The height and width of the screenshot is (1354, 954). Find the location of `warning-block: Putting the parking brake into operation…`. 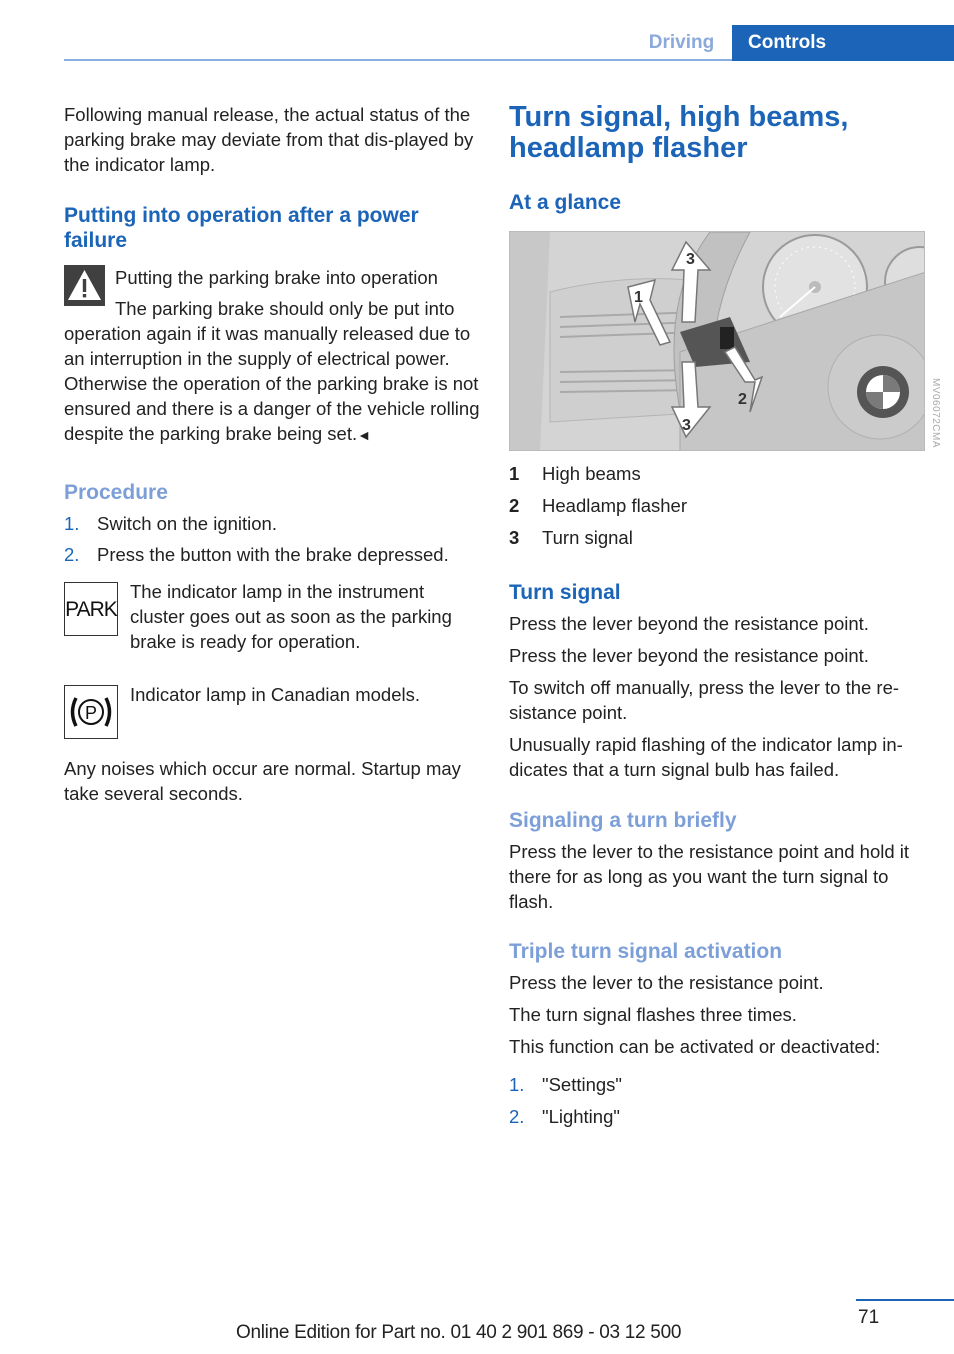

warning-block: Putting the parking brake into operation… is located at coordinates (272, 350).